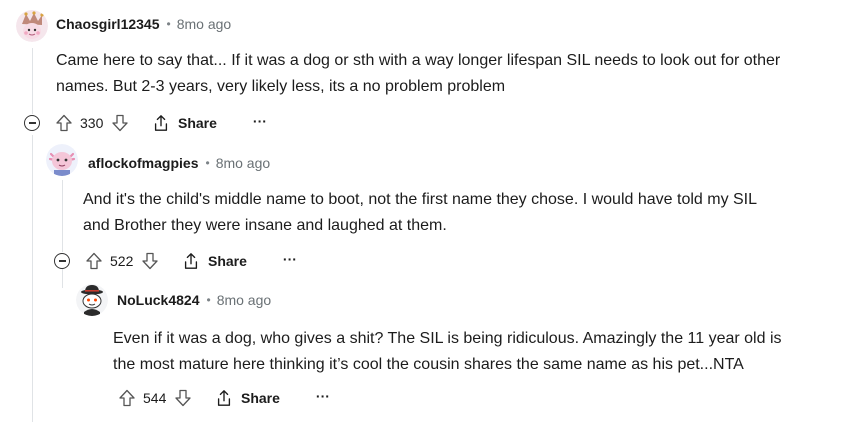 This screenshot has height=422, width=864. What do you see at coordinates (108, 24) in the screenshot?
I see `username: Chaosgirl12345` at bounding box center [108, 24].